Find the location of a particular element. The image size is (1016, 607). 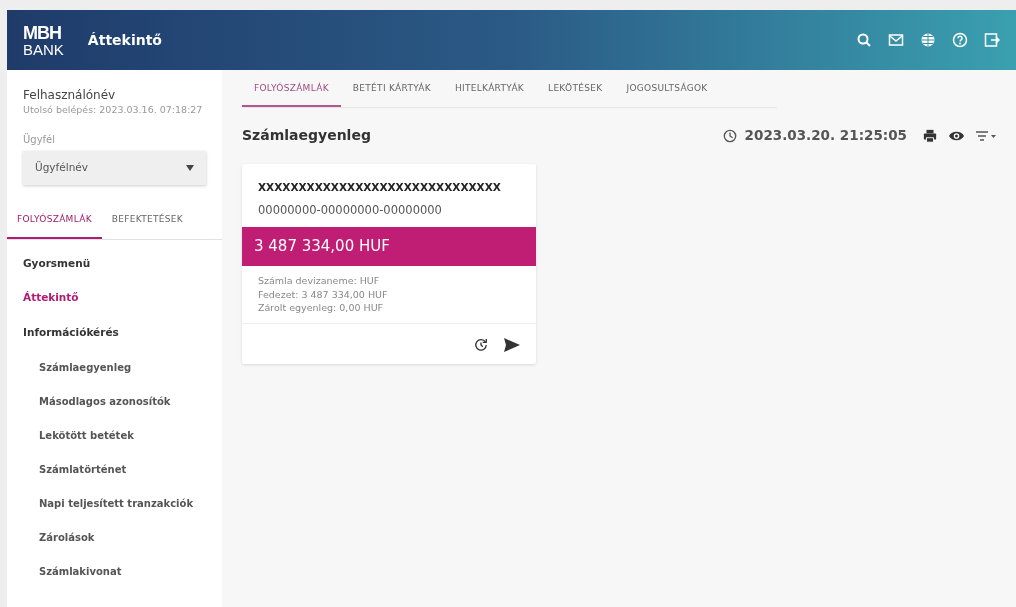

clock-icon is located at coordinates (729, 135).